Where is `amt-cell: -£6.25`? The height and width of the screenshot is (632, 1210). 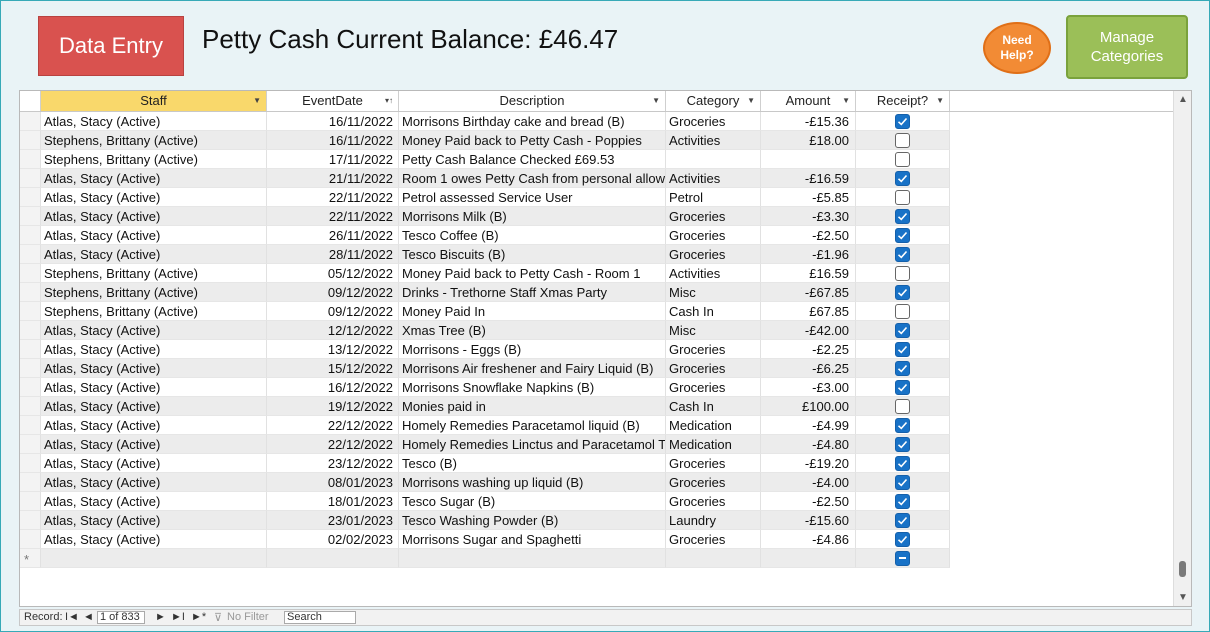
amt-cell: -£6.25 is located at coordinates (808, 368).